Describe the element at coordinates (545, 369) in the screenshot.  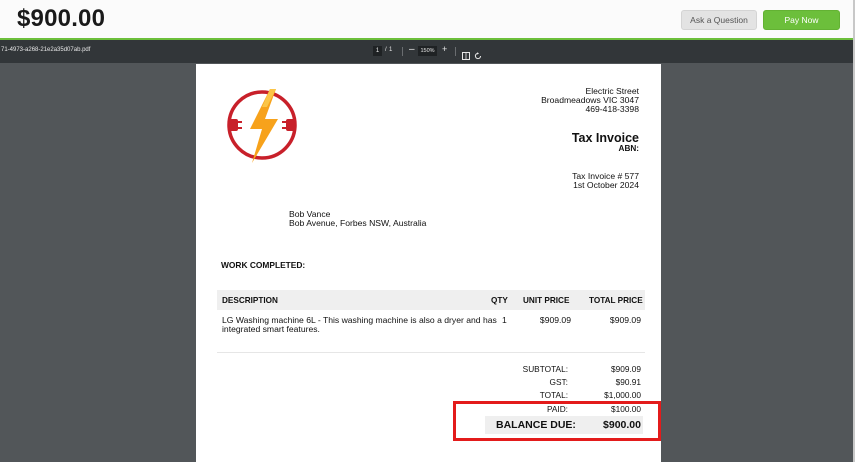
I see `subtotal-label: SUBTOTAL:` at that location.